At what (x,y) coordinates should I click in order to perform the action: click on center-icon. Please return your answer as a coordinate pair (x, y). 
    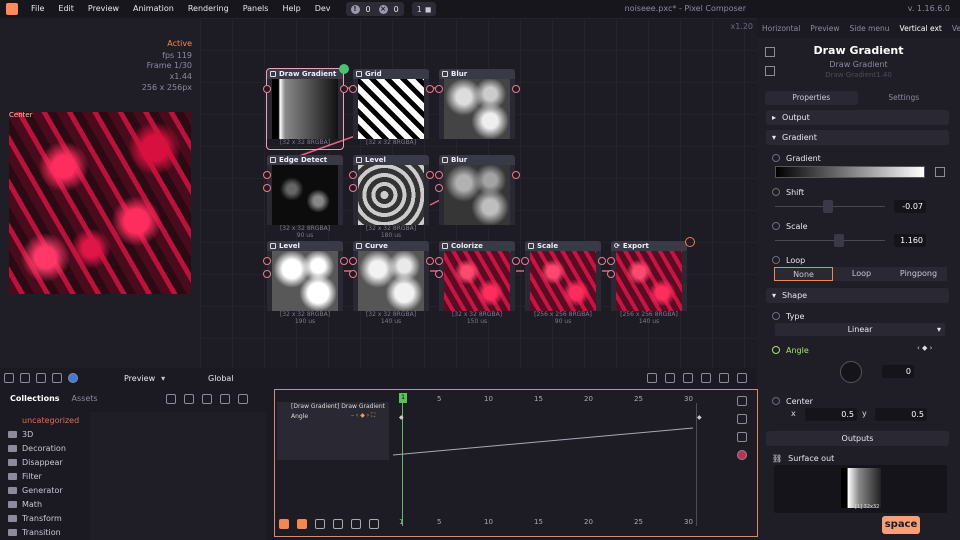
    Looking at the image, I should click on (742, 378).